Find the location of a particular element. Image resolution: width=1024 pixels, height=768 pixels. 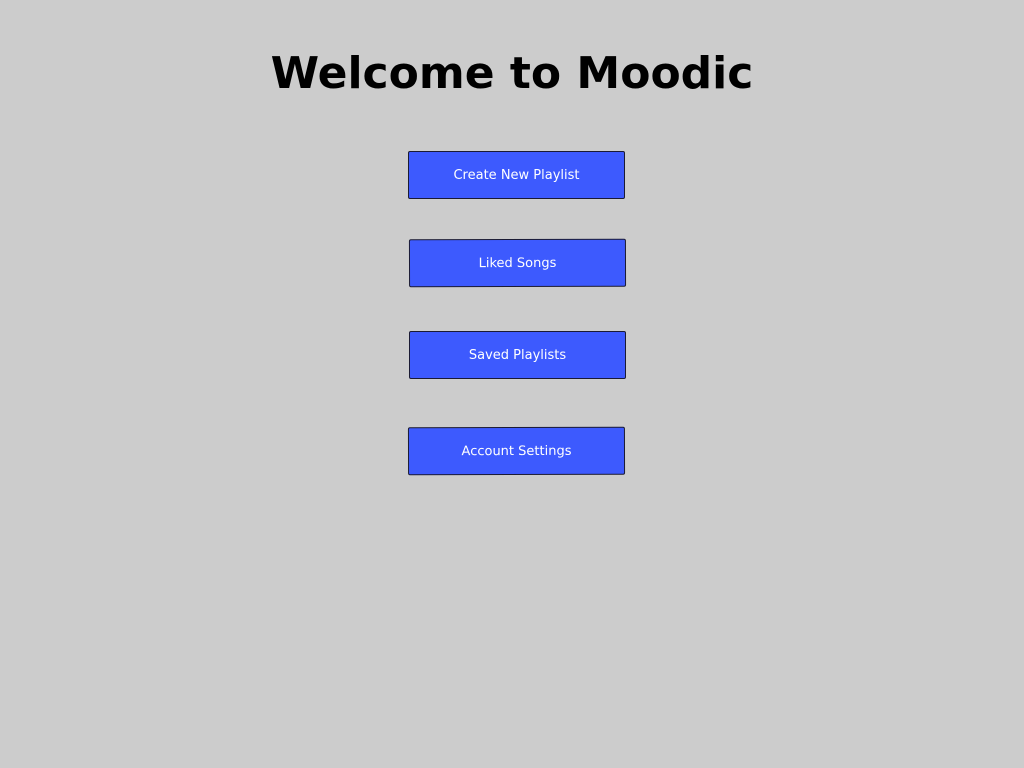

page-title: Welcome to Moodic is located at coordinates (512, 73).